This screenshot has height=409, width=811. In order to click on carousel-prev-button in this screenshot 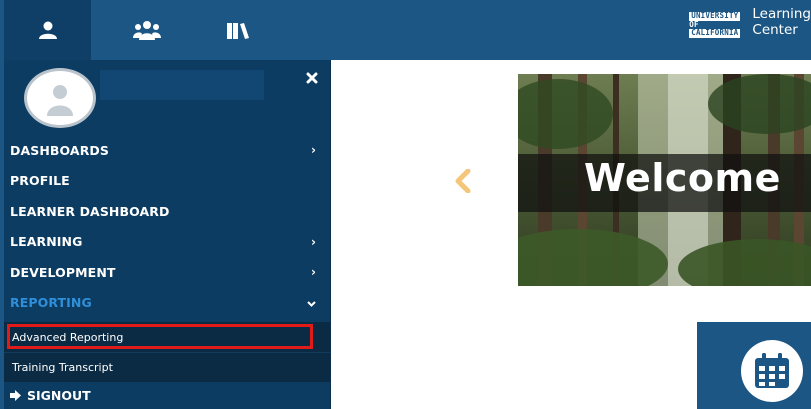, I will do `click(463, 182)`.